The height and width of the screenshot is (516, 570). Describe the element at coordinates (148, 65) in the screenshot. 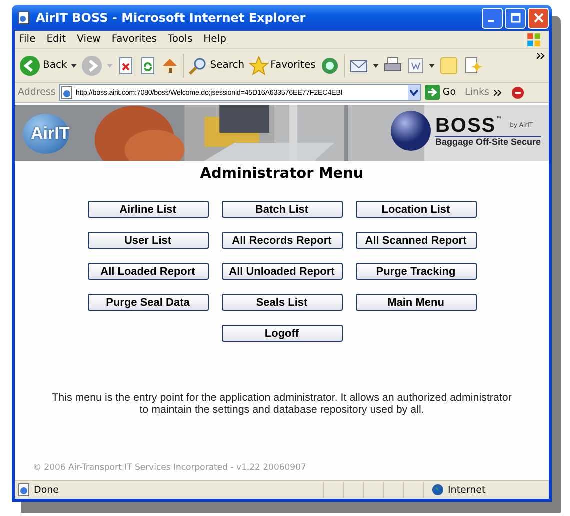

I see `refresh-icon` at that location.